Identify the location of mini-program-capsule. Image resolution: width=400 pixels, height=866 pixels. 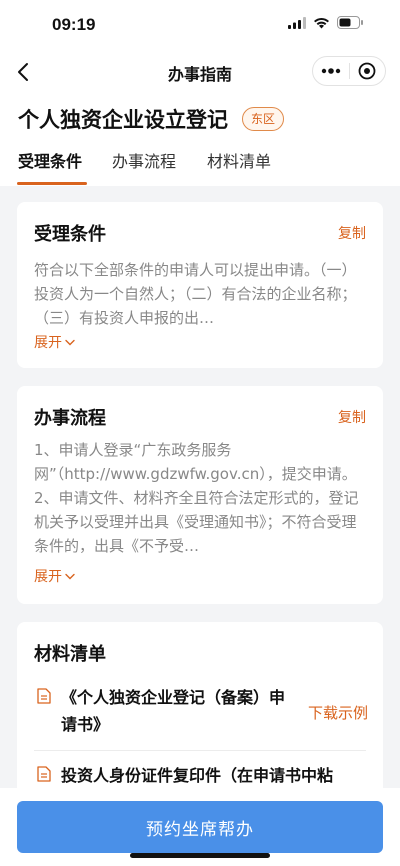
(349, 71).